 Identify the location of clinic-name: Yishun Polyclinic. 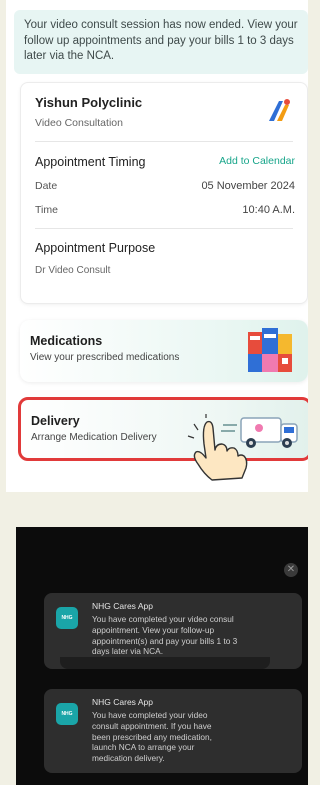
(89, 102).